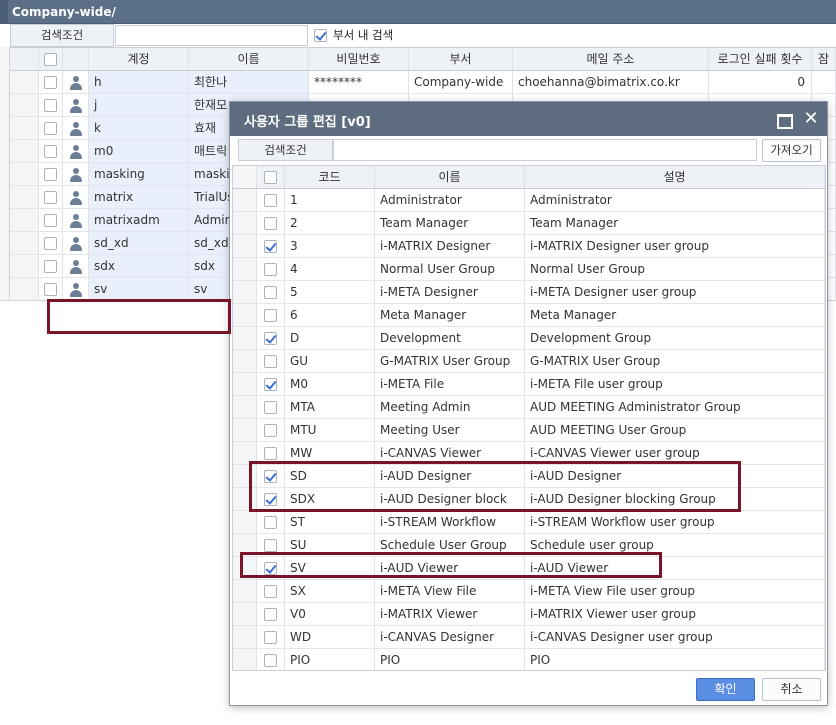 The height and width of the screenshot is (725, 836). I want to click on fetch-button: 가져오기, so click(791, 150).